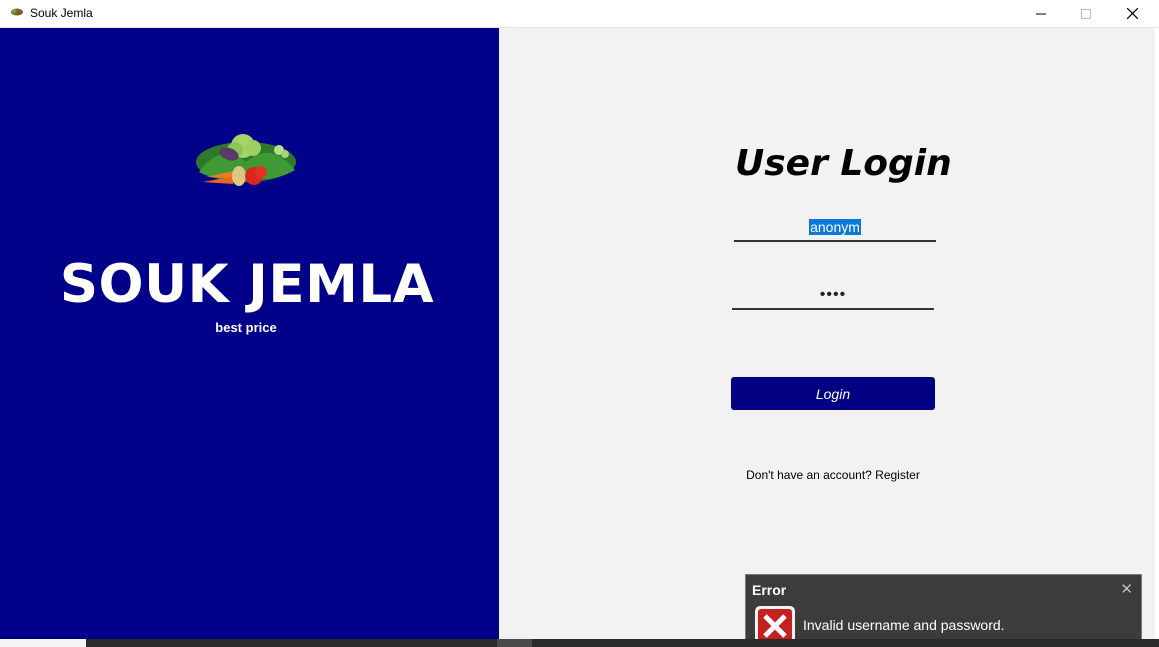 The width and height of the screenshot is (1159, 647). What do you see at coordinates (246, 327) in the screenshot?
I see `brand-slogan: best price` at bounding box center [246, 327].